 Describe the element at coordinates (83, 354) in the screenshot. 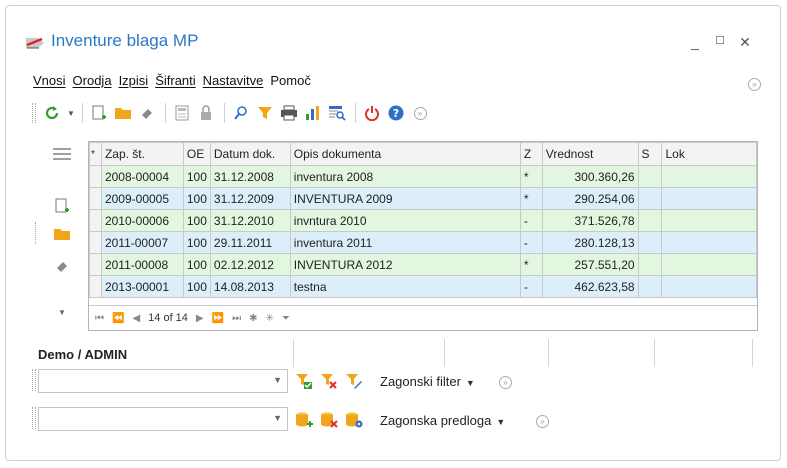

I see `status-user: Demo / ADMIN` at that location.